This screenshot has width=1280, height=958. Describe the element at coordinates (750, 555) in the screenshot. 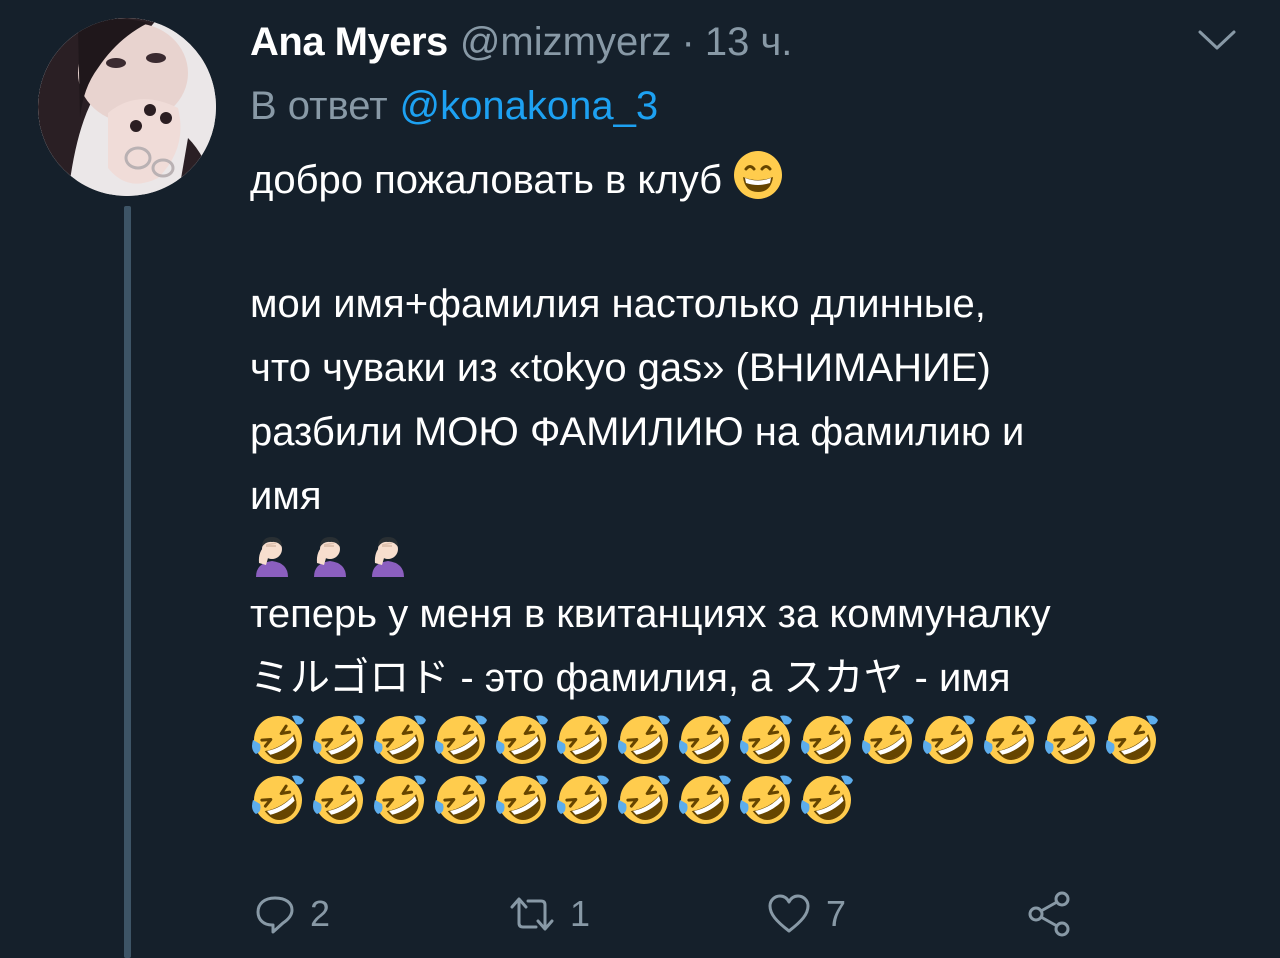

I see `facepalm-emoji-row` at that location.